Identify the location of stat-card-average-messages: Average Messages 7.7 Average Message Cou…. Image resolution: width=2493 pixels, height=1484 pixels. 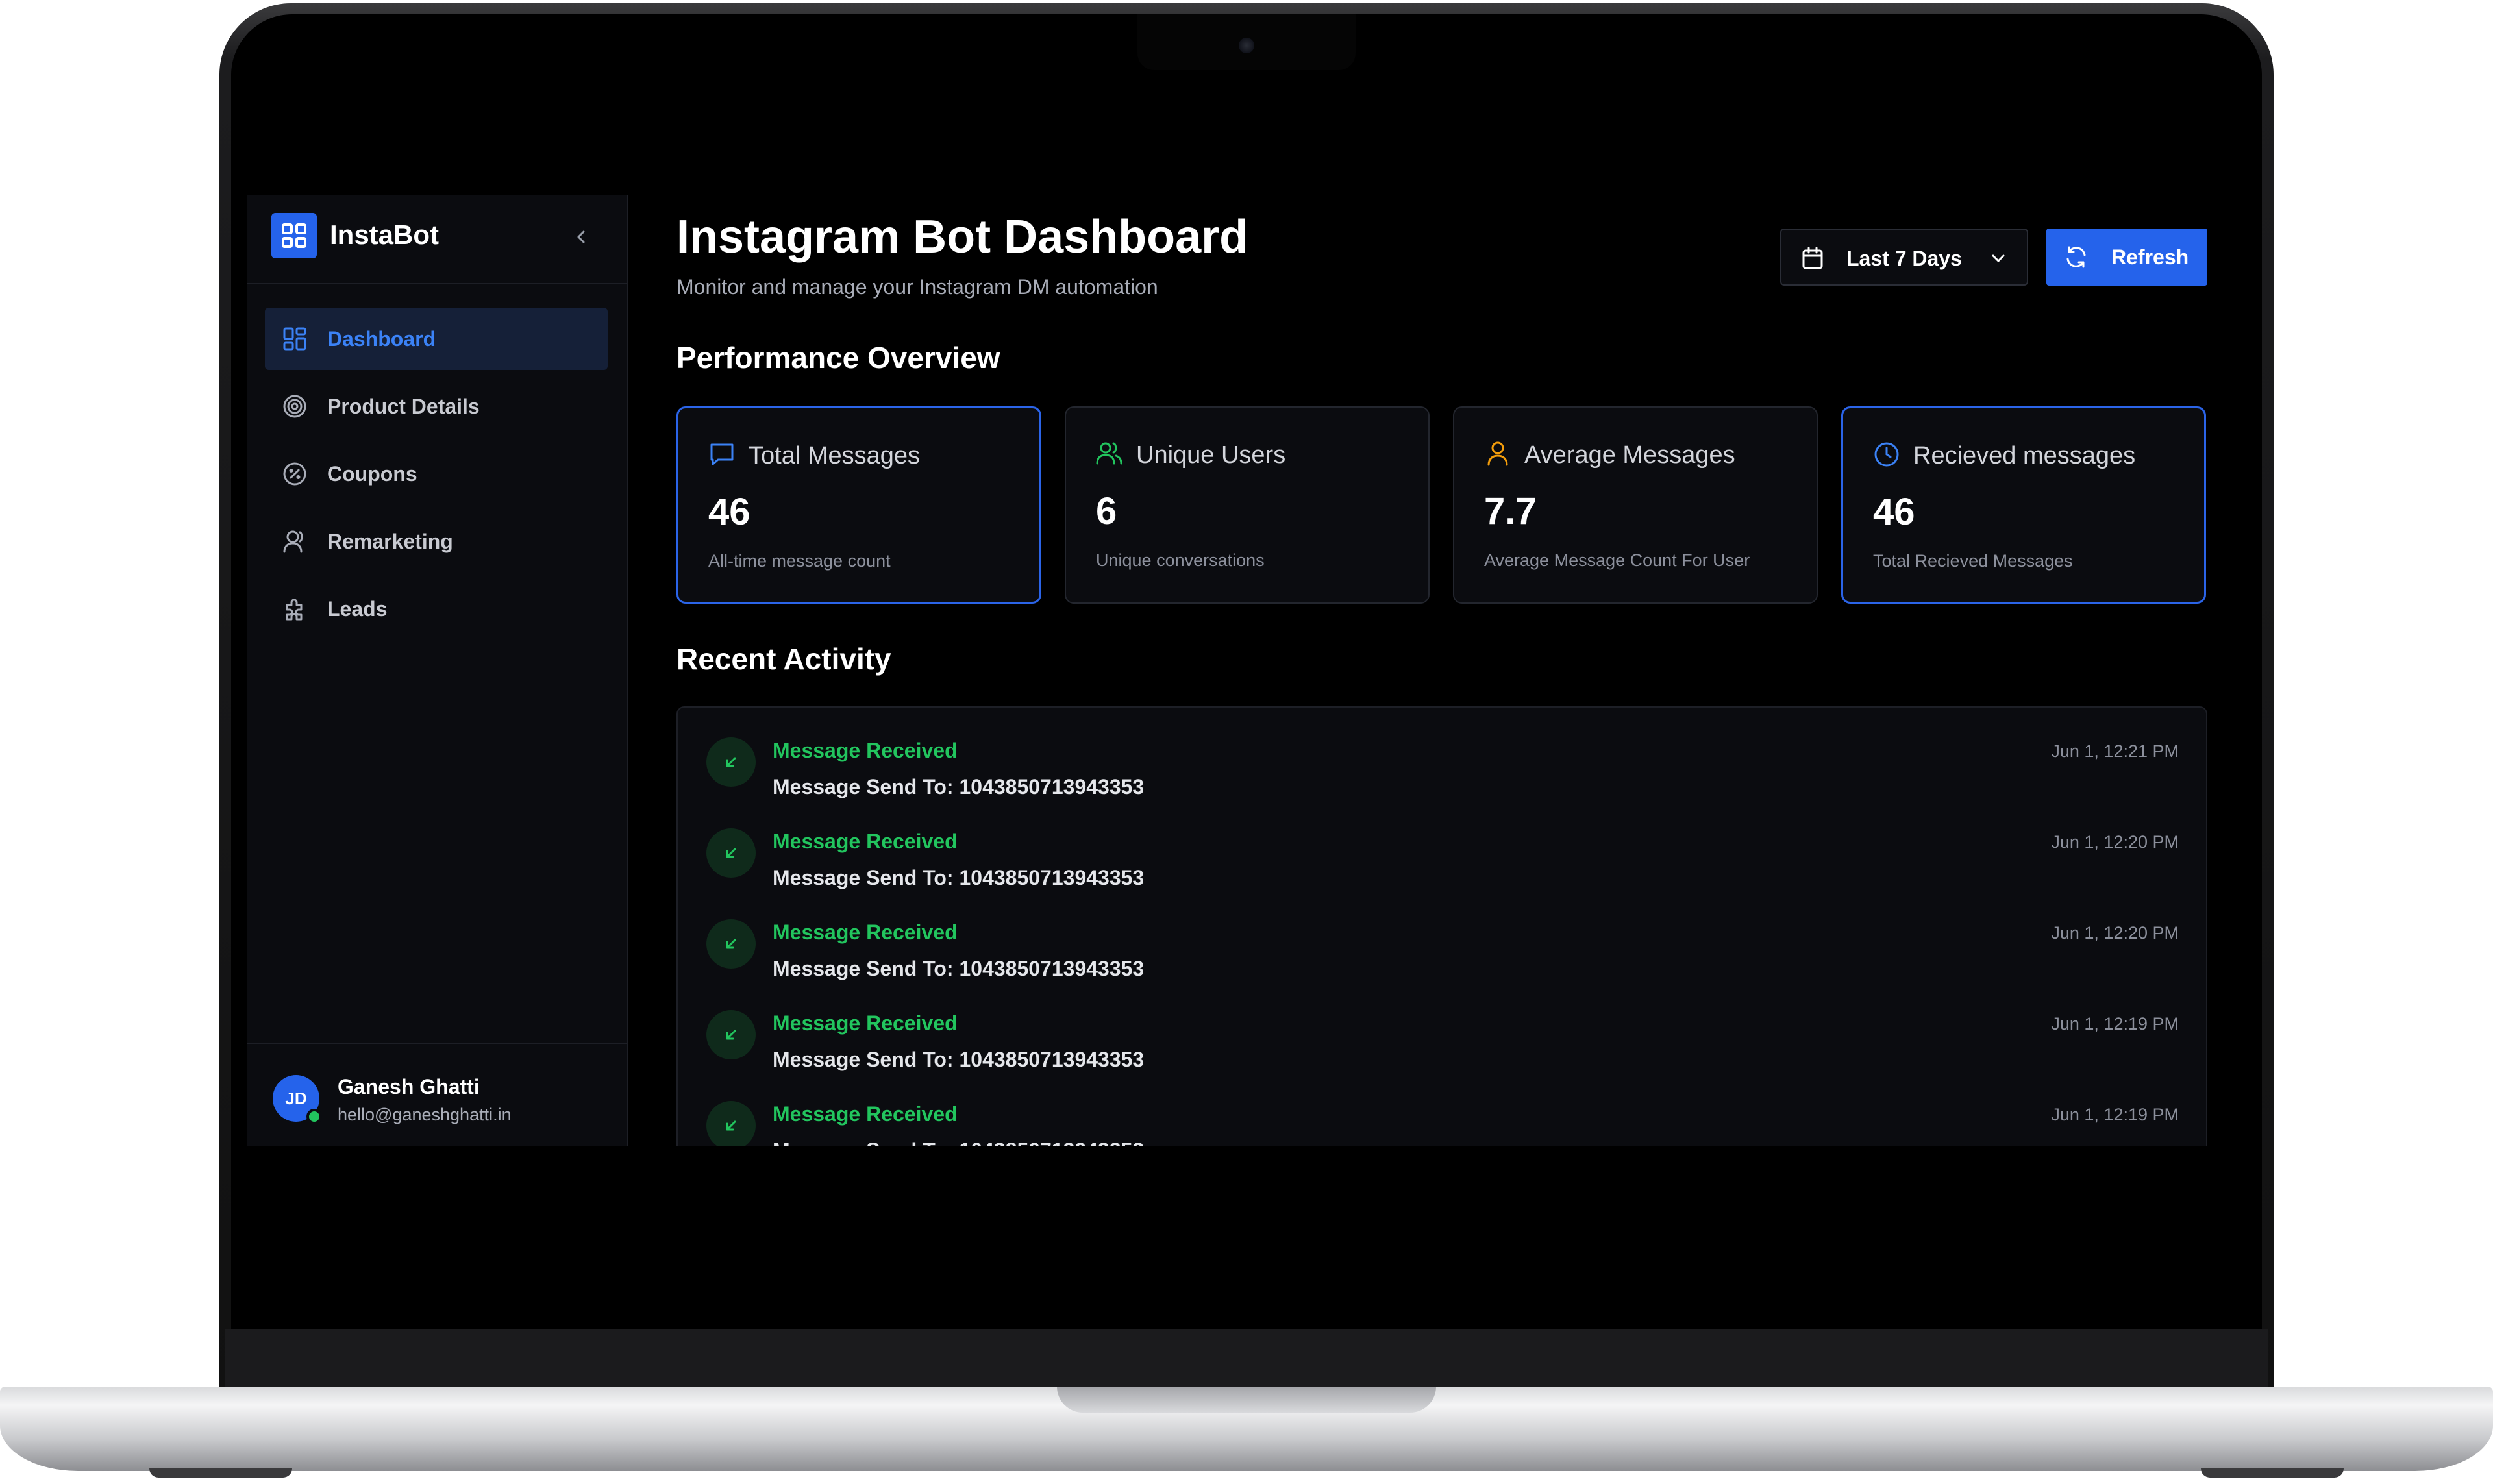
(1635, 505).